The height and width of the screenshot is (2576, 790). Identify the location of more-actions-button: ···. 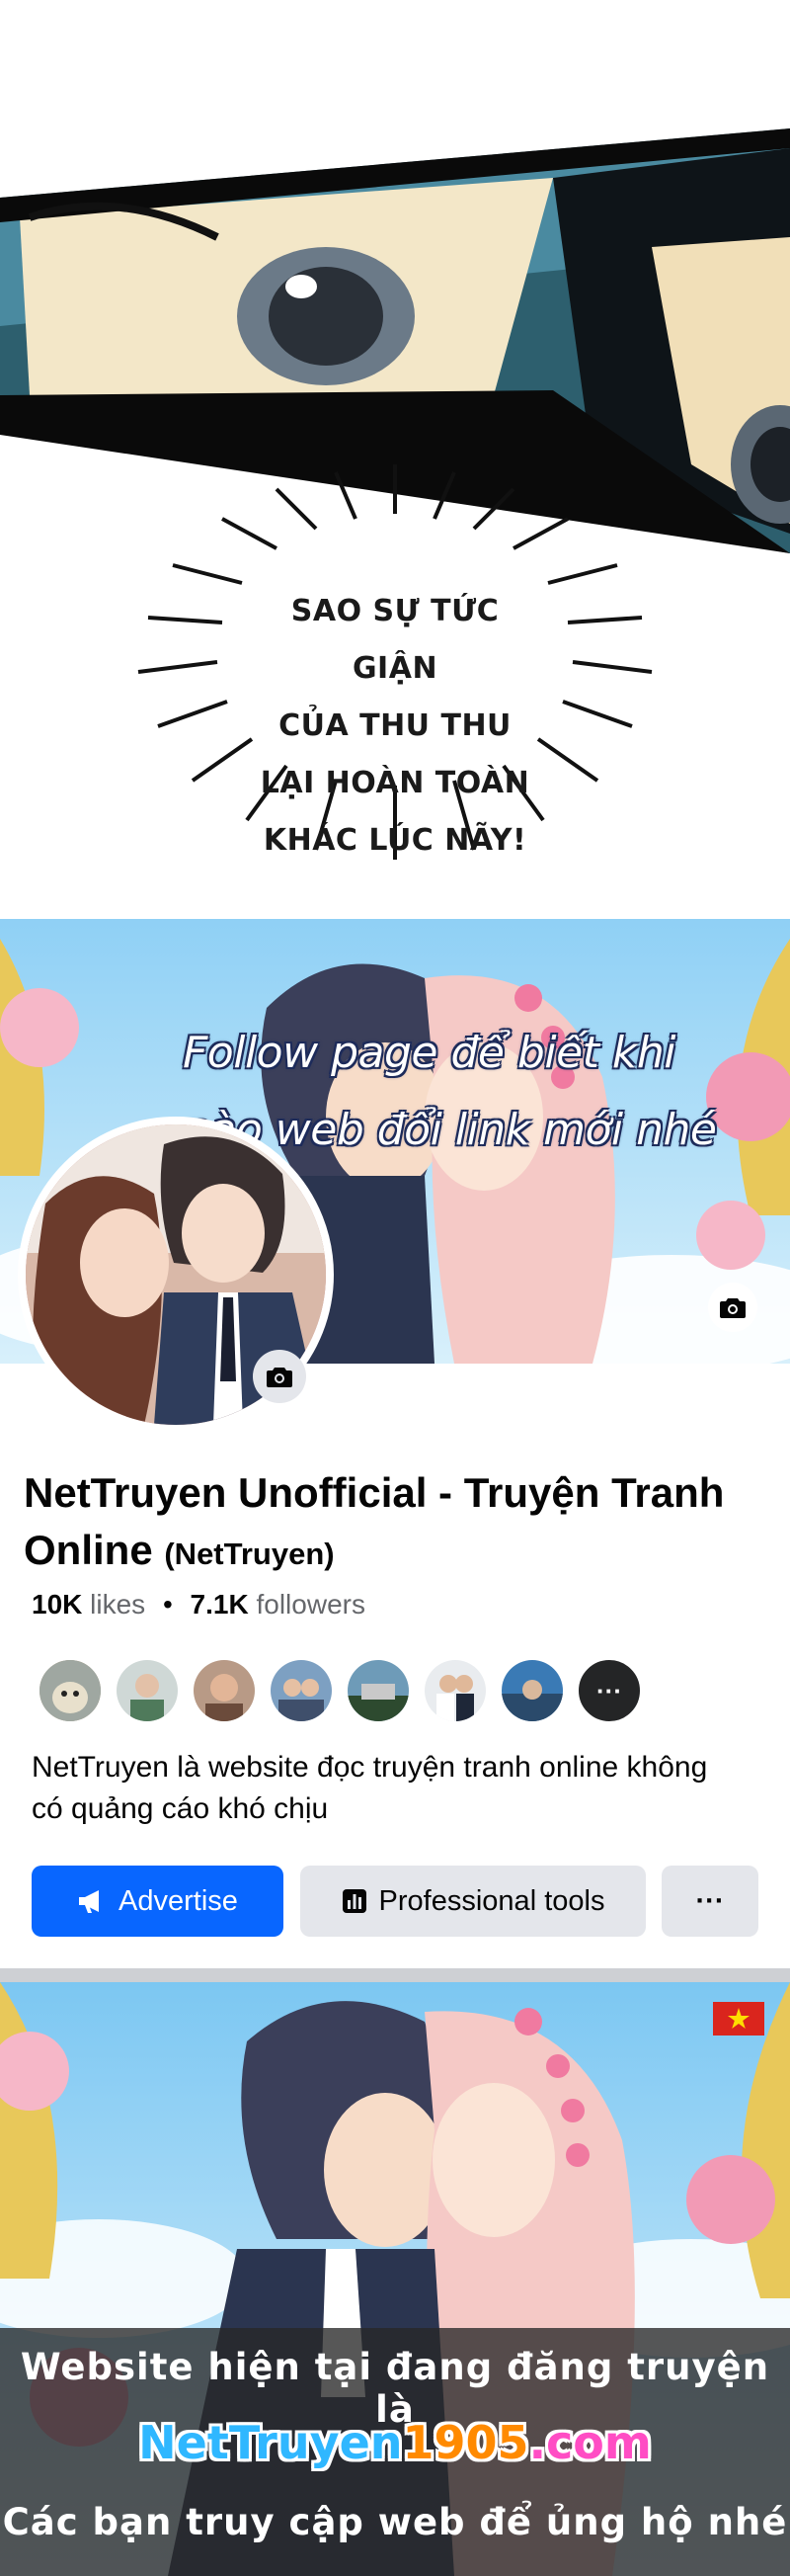
(710, 1901).